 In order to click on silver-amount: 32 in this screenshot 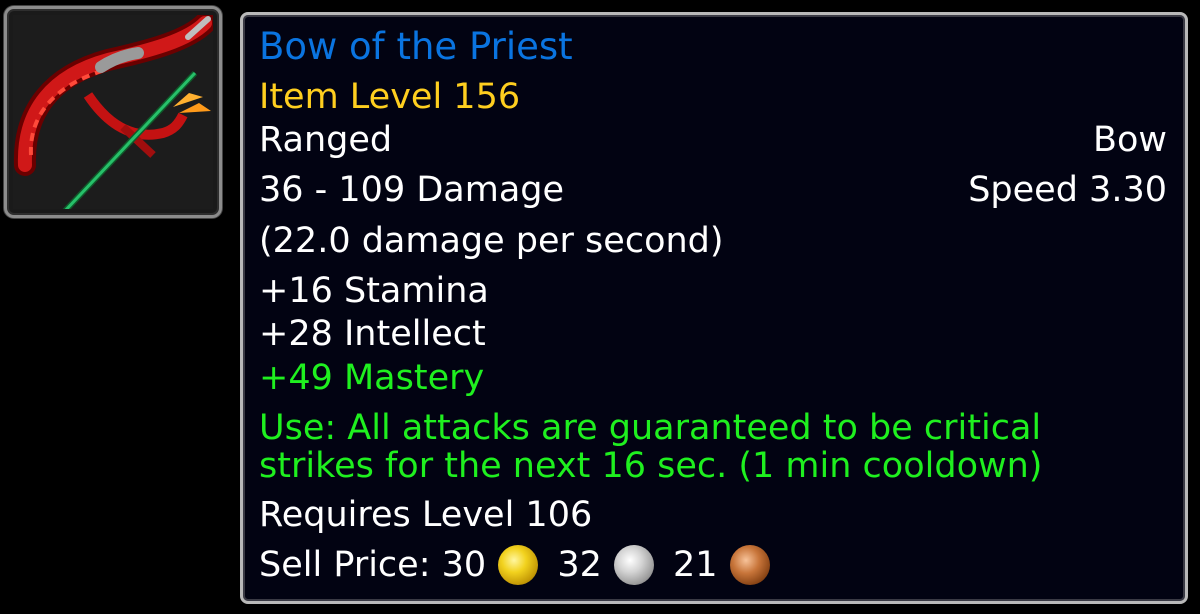, I will do `click(579, 565)`.